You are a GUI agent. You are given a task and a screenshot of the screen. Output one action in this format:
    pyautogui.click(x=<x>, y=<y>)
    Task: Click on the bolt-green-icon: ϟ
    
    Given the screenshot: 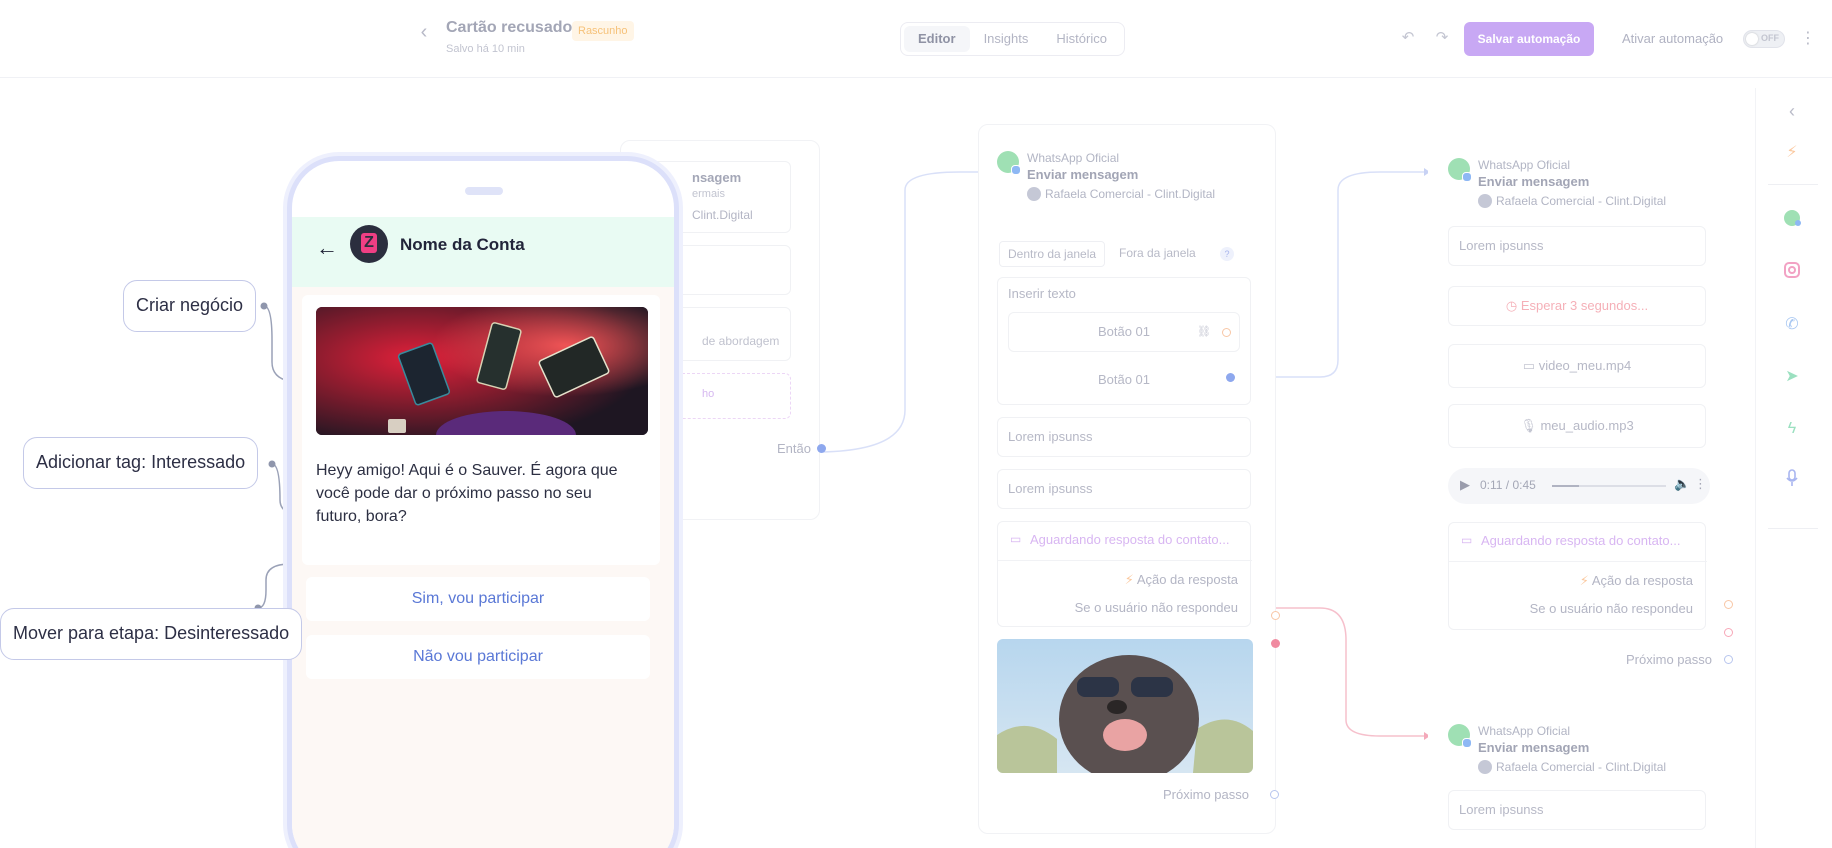 What is the action you would take?
    pyautogui.click(x=1792, y=429)
    